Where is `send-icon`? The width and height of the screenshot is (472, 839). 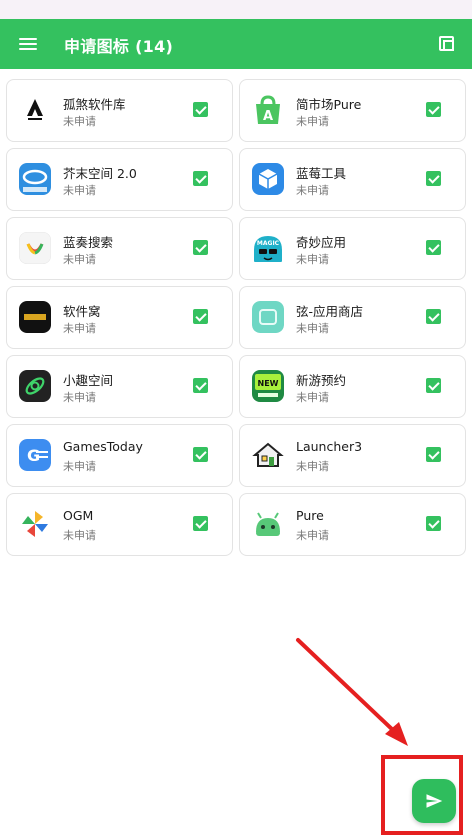 send-icon is located at coordinates (434, 801).